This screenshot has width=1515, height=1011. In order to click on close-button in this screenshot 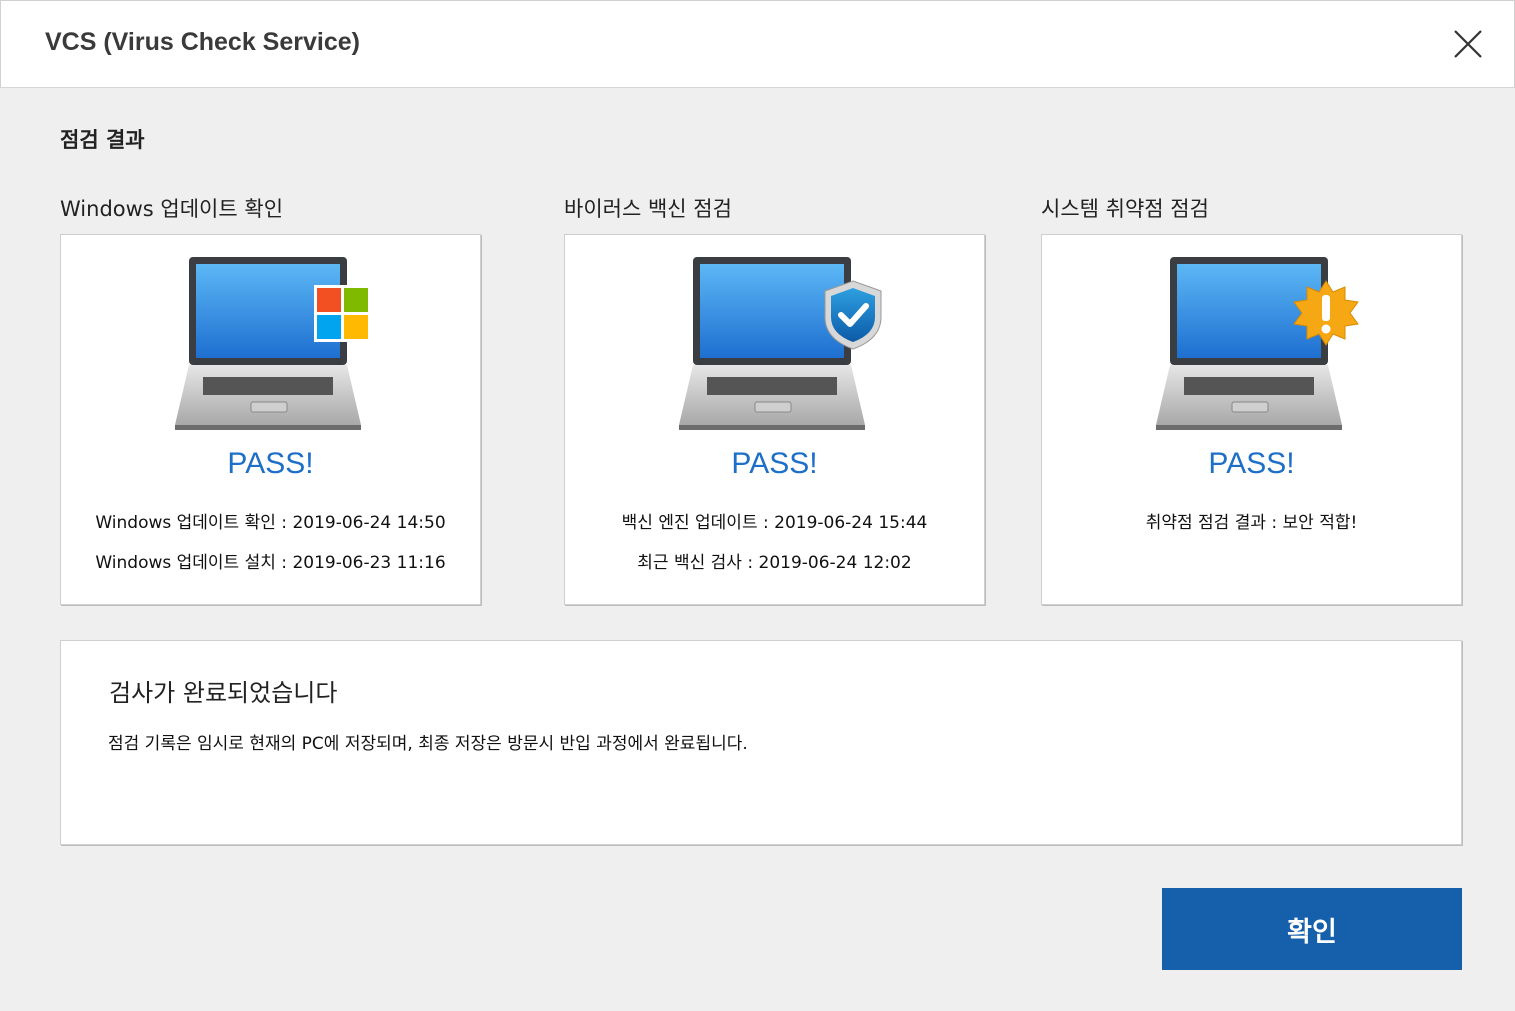, I will do `click(1468, 44)`.